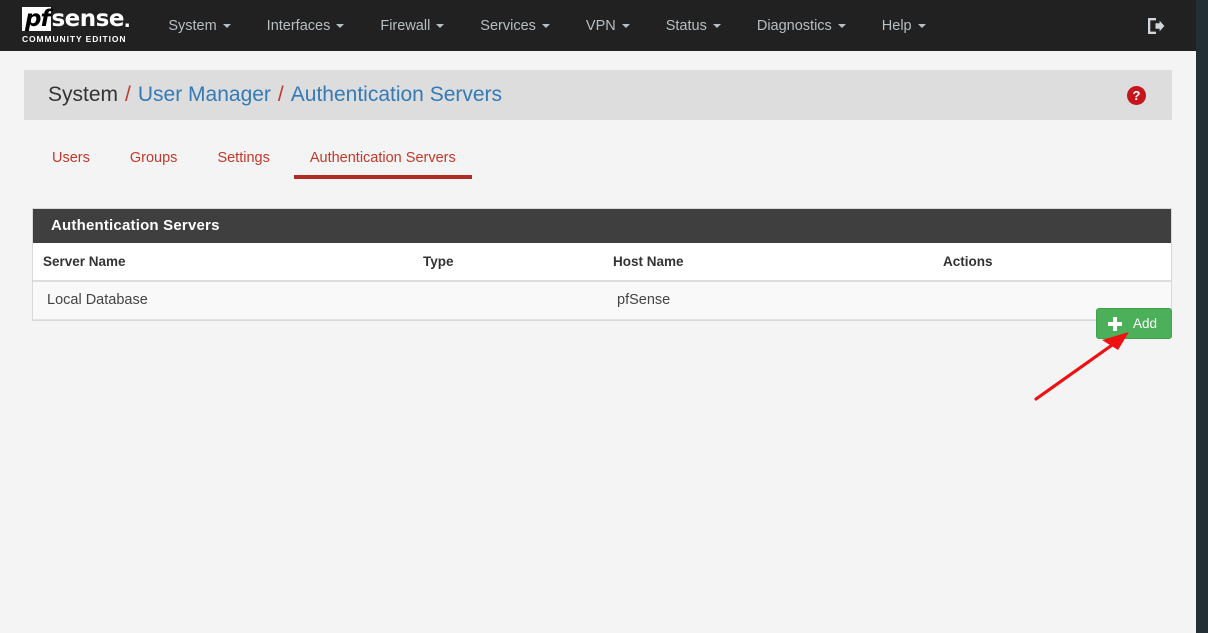  What do you see at coordinates (243, 158) in the screenshot?
I see `tab-label: Settings` at bounding box center [243, 158].